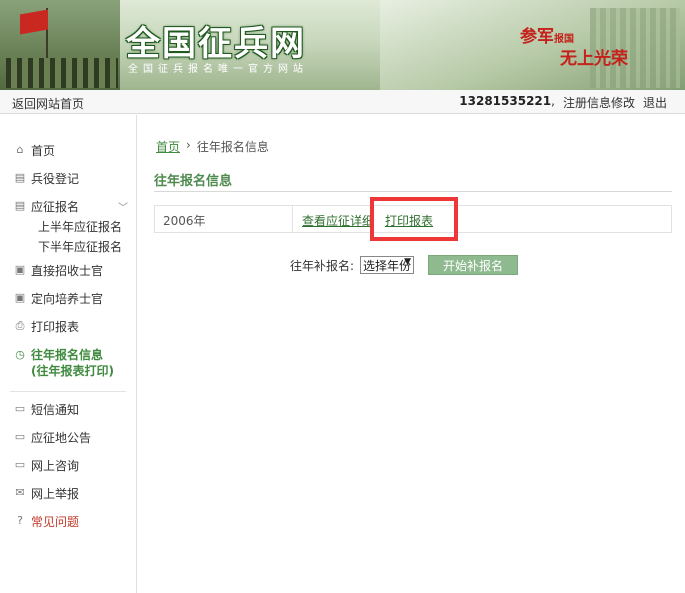 The height and width of the screenshot is (593, 685). Describe the element at coordinates (68, 183) in the screenshot. I see `sidebar-item-military-registration: ▤ 兵役登记` at that location.